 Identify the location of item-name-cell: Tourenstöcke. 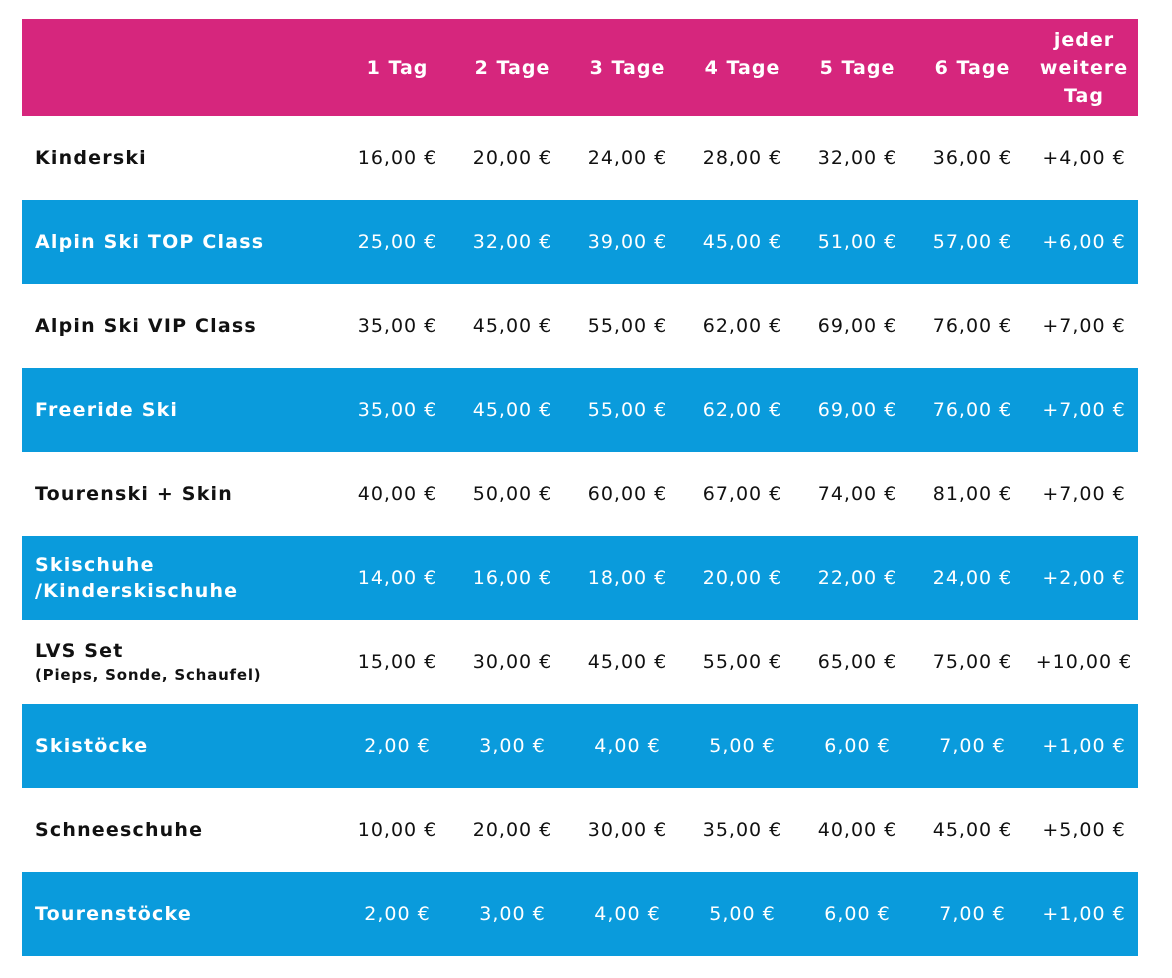
(181, 914).